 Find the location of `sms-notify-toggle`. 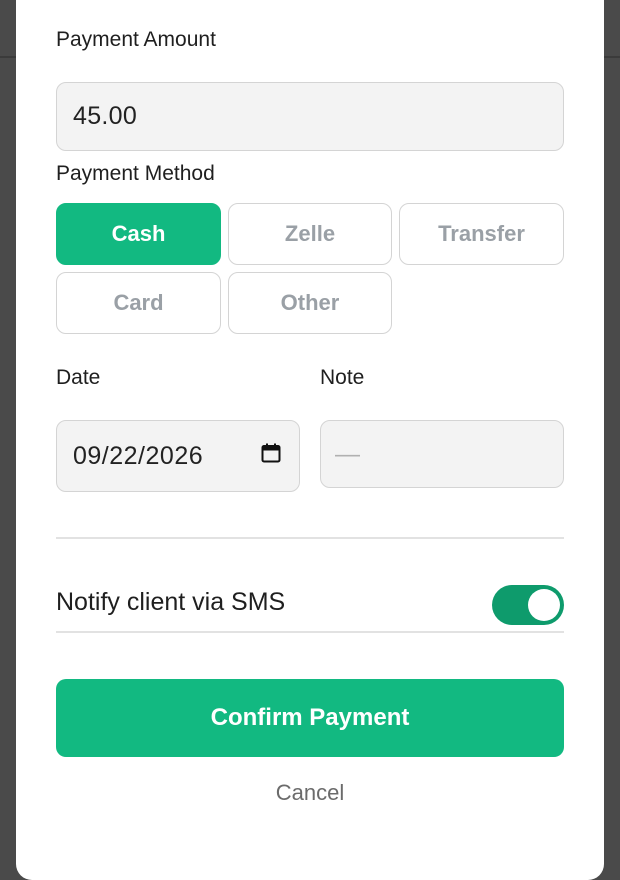

sms-notify-toggle is located at coordinates (528, 605).